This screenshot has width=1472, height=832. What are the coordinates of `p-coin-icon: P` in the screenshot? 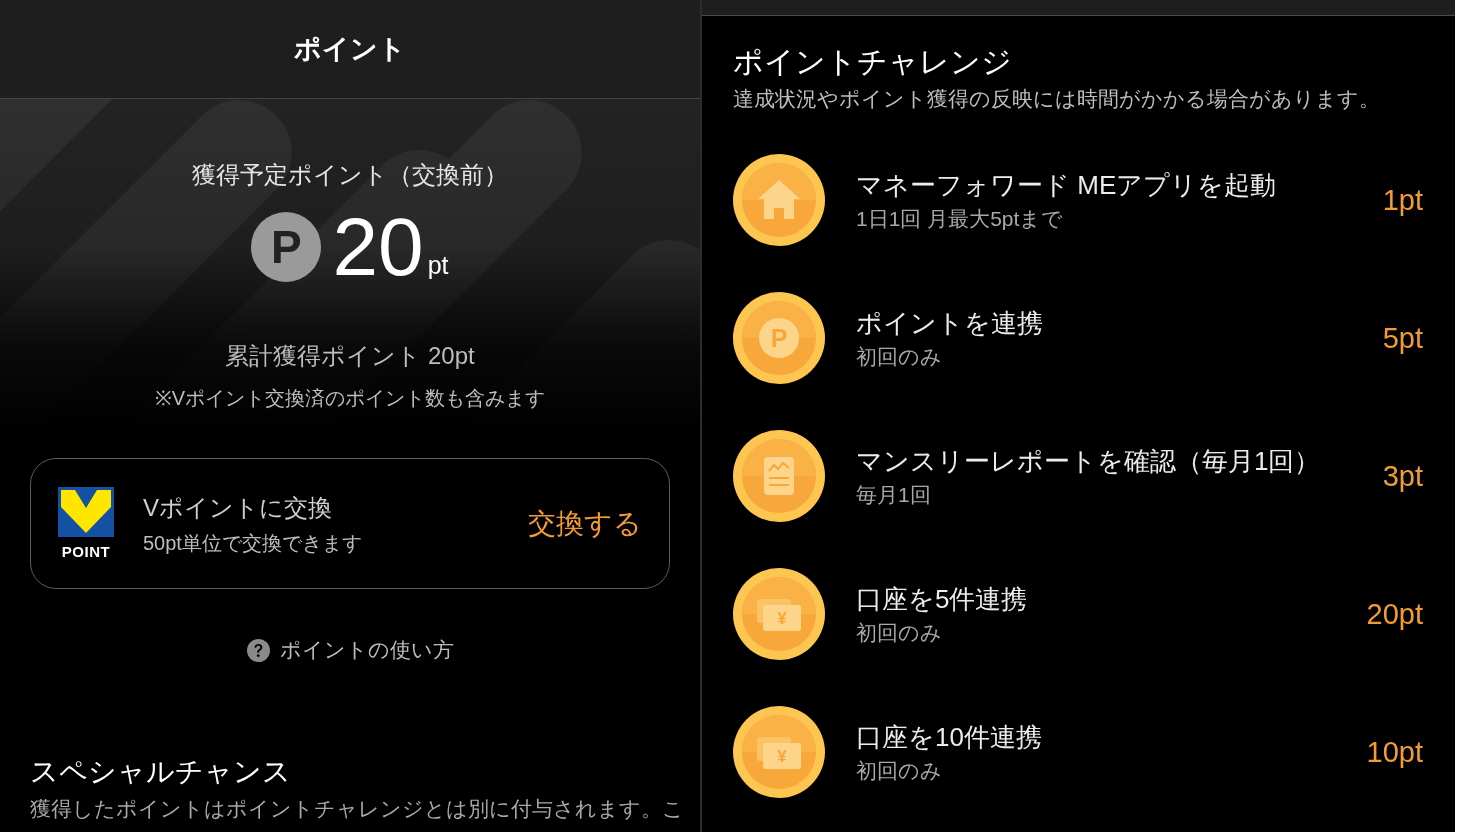 It's located at (779, 338).